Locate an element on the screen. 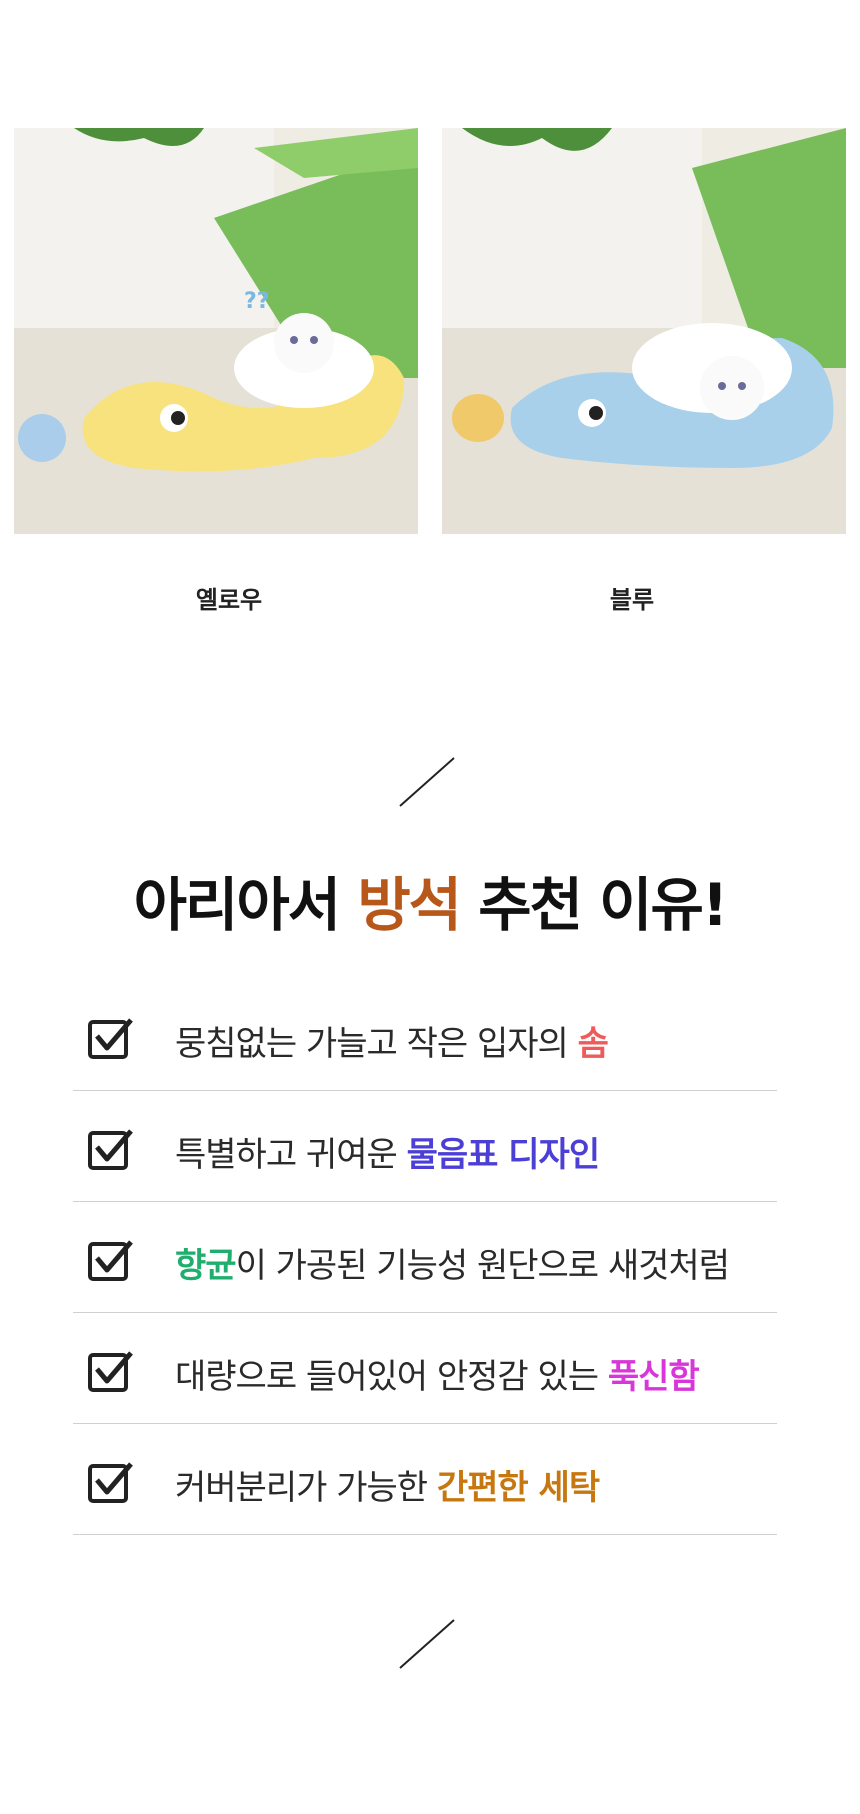  reason-item: 커버분리가 가능한 간편한 세탁 is located at coordinates (425, 1479).